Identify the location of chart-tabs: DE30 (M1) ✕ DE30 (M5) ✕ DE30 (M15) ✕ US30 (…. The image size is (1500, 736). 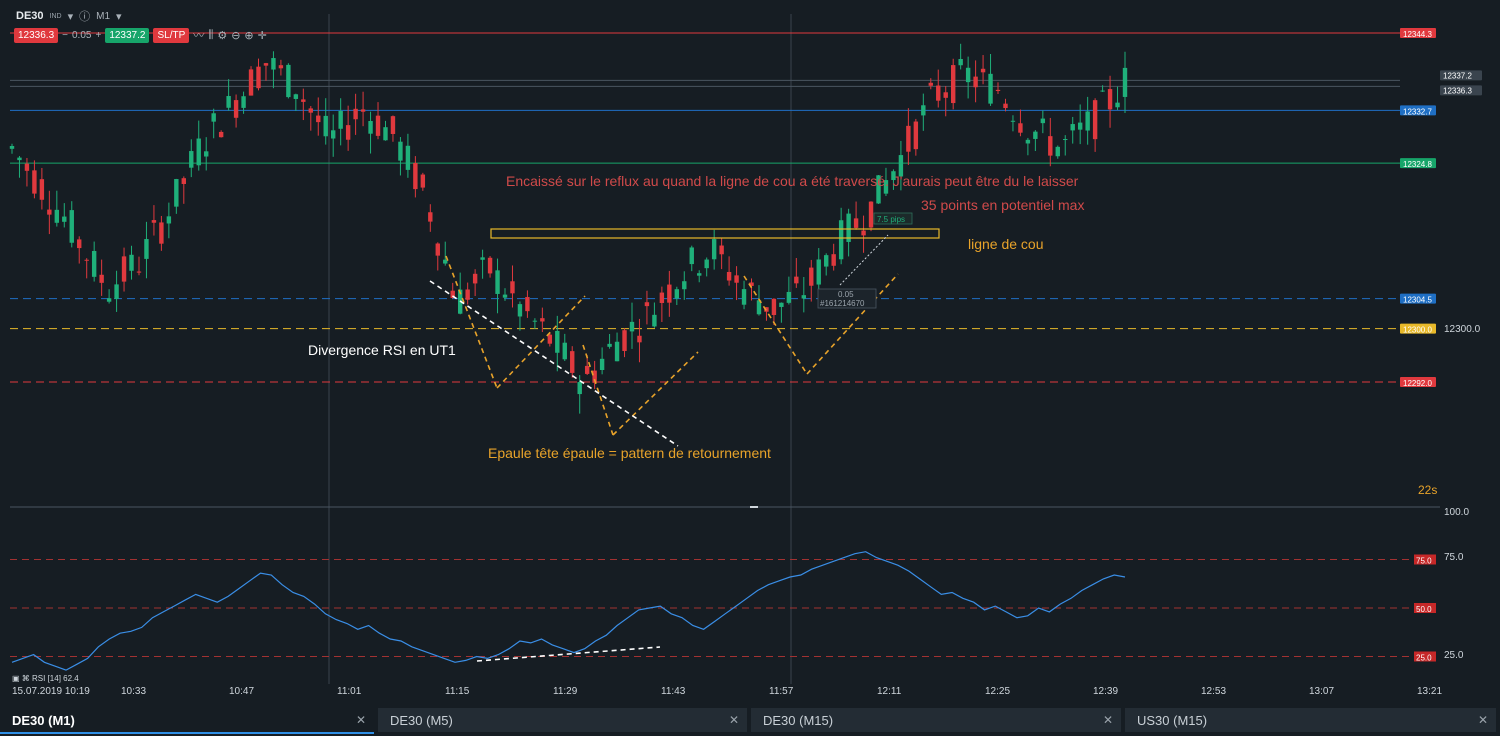
(750, 720).